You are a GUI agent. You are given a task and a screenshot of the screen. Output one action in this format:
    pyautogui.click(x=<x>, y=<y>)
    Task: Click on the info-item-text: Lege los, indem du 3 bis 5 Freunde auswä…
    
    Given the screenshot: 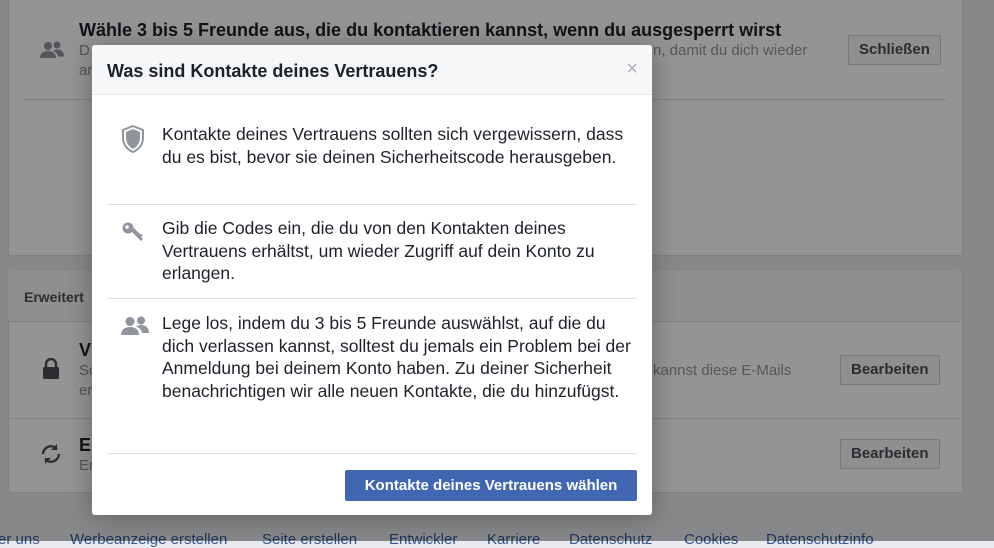 What is the action you would take?
    pyautogui.click(x=396, y=357)
    